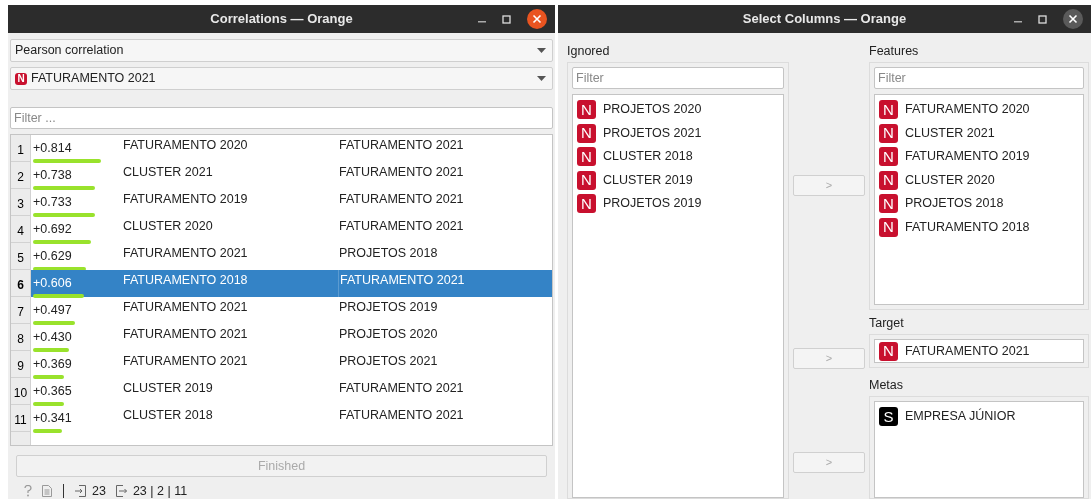  Describe the element at coordinates (678, 157) in the screenshot. I see `variable-item: N CLUSTER 2018` at that location.